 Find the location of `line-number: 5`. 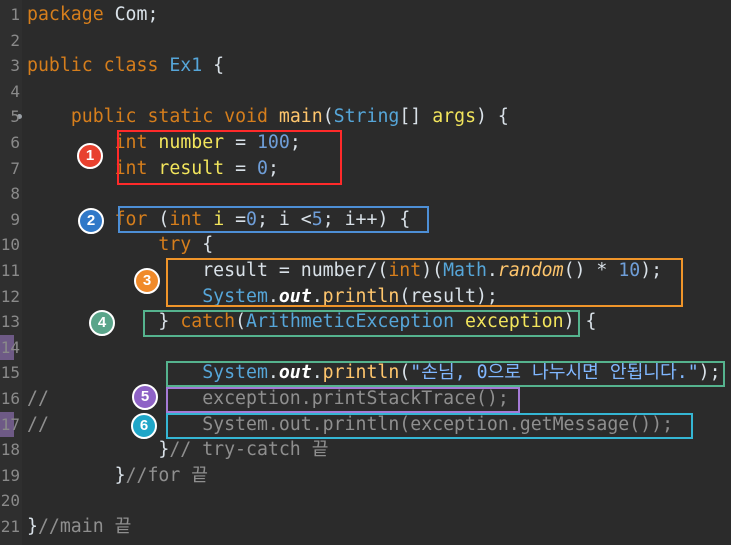

line-number: 5 is located at coordinates (15, 117).